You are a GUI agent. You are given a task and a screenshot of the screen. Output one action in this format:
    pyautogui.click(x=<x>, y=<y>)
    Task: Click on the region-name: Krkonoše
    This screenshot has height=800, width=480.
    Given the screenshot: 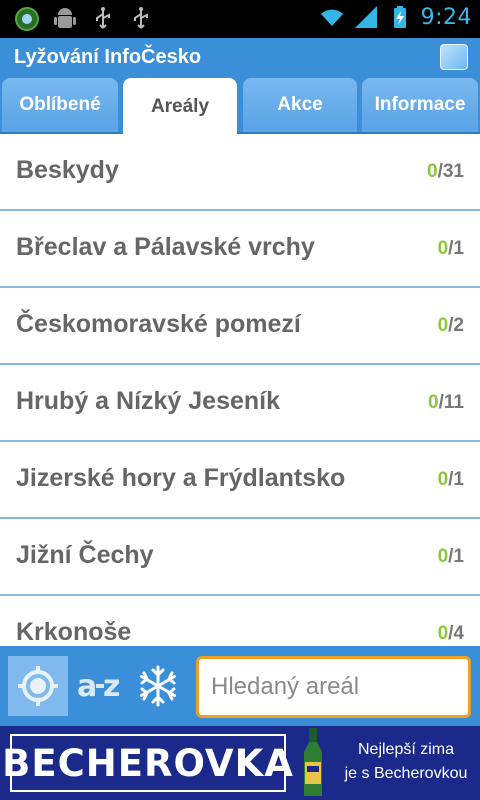 What is the action you would take?
    pyautogui.click(x=74, y=632)
    